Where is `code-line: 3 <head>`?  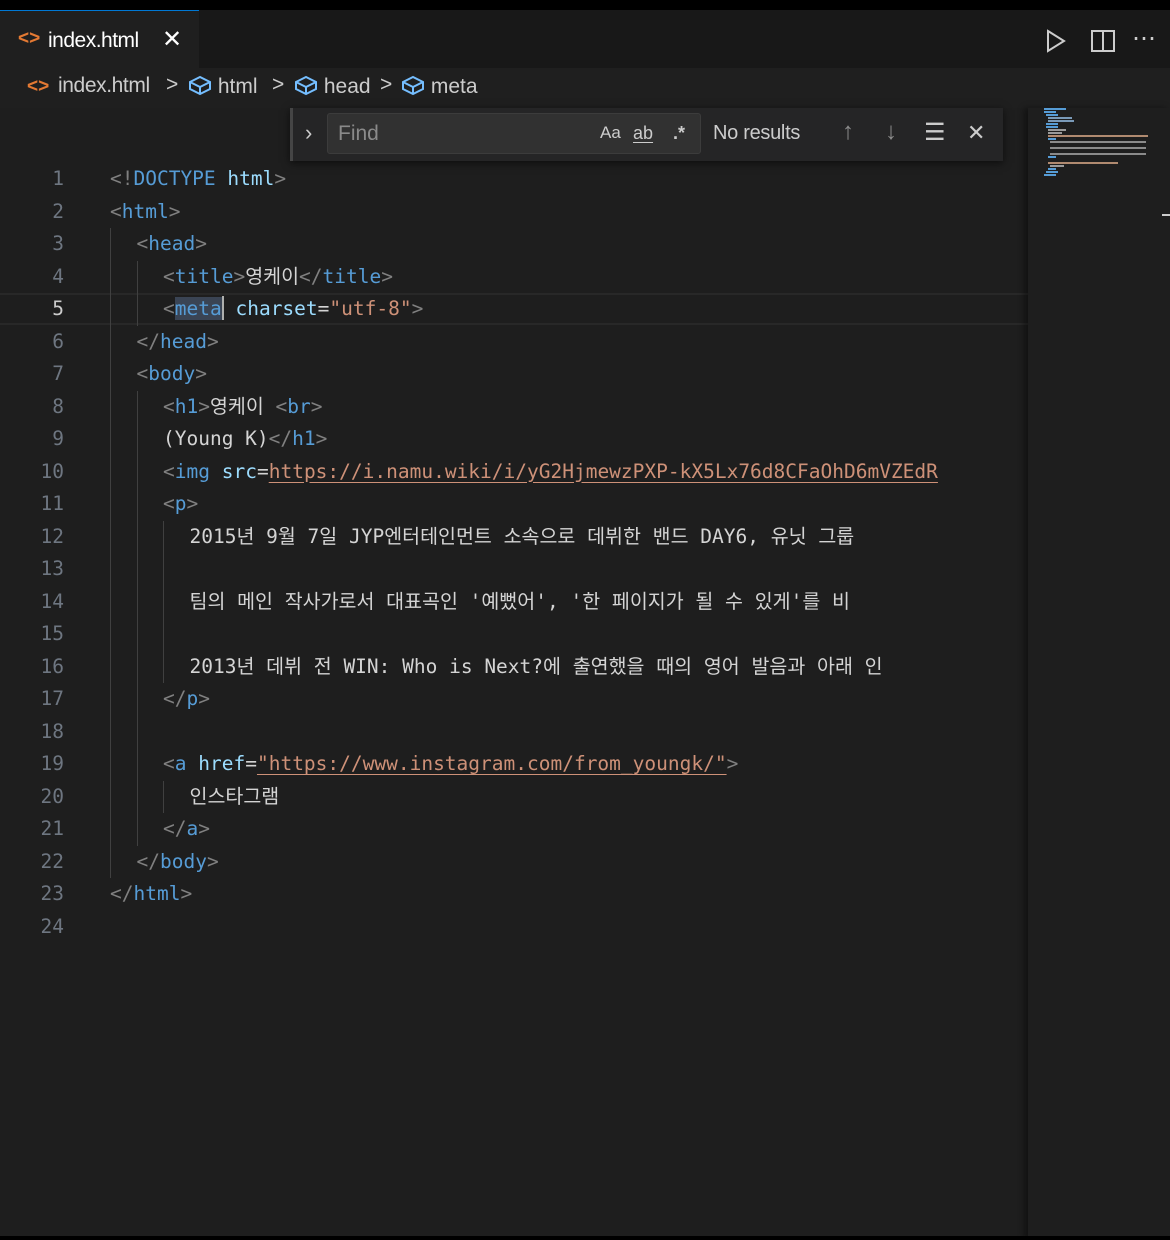 code-line: 3 <head> is located at coordinates (514, 244).